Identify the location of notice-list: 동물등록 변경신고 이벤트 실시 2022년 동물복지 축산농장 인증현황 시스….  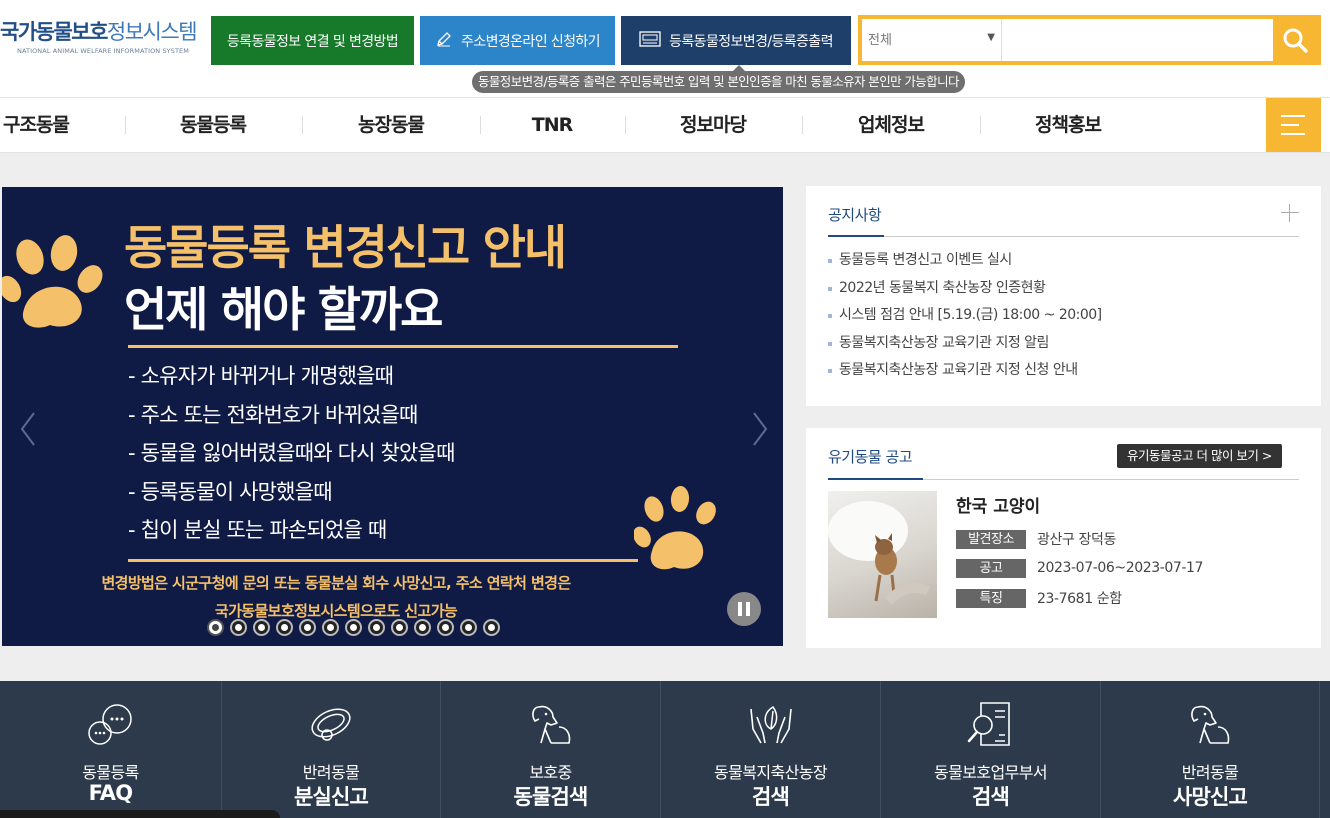
(965, 316).